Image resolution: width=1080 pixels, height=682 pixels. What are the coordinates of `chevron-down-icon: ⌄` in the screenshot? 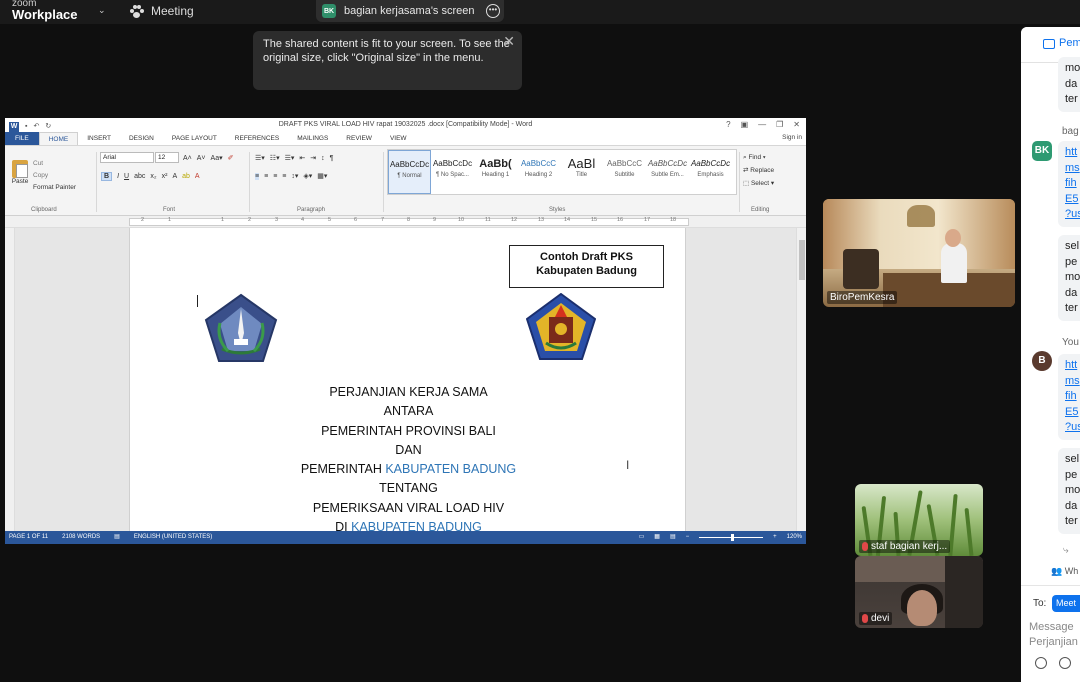 It's located at (102, 10).